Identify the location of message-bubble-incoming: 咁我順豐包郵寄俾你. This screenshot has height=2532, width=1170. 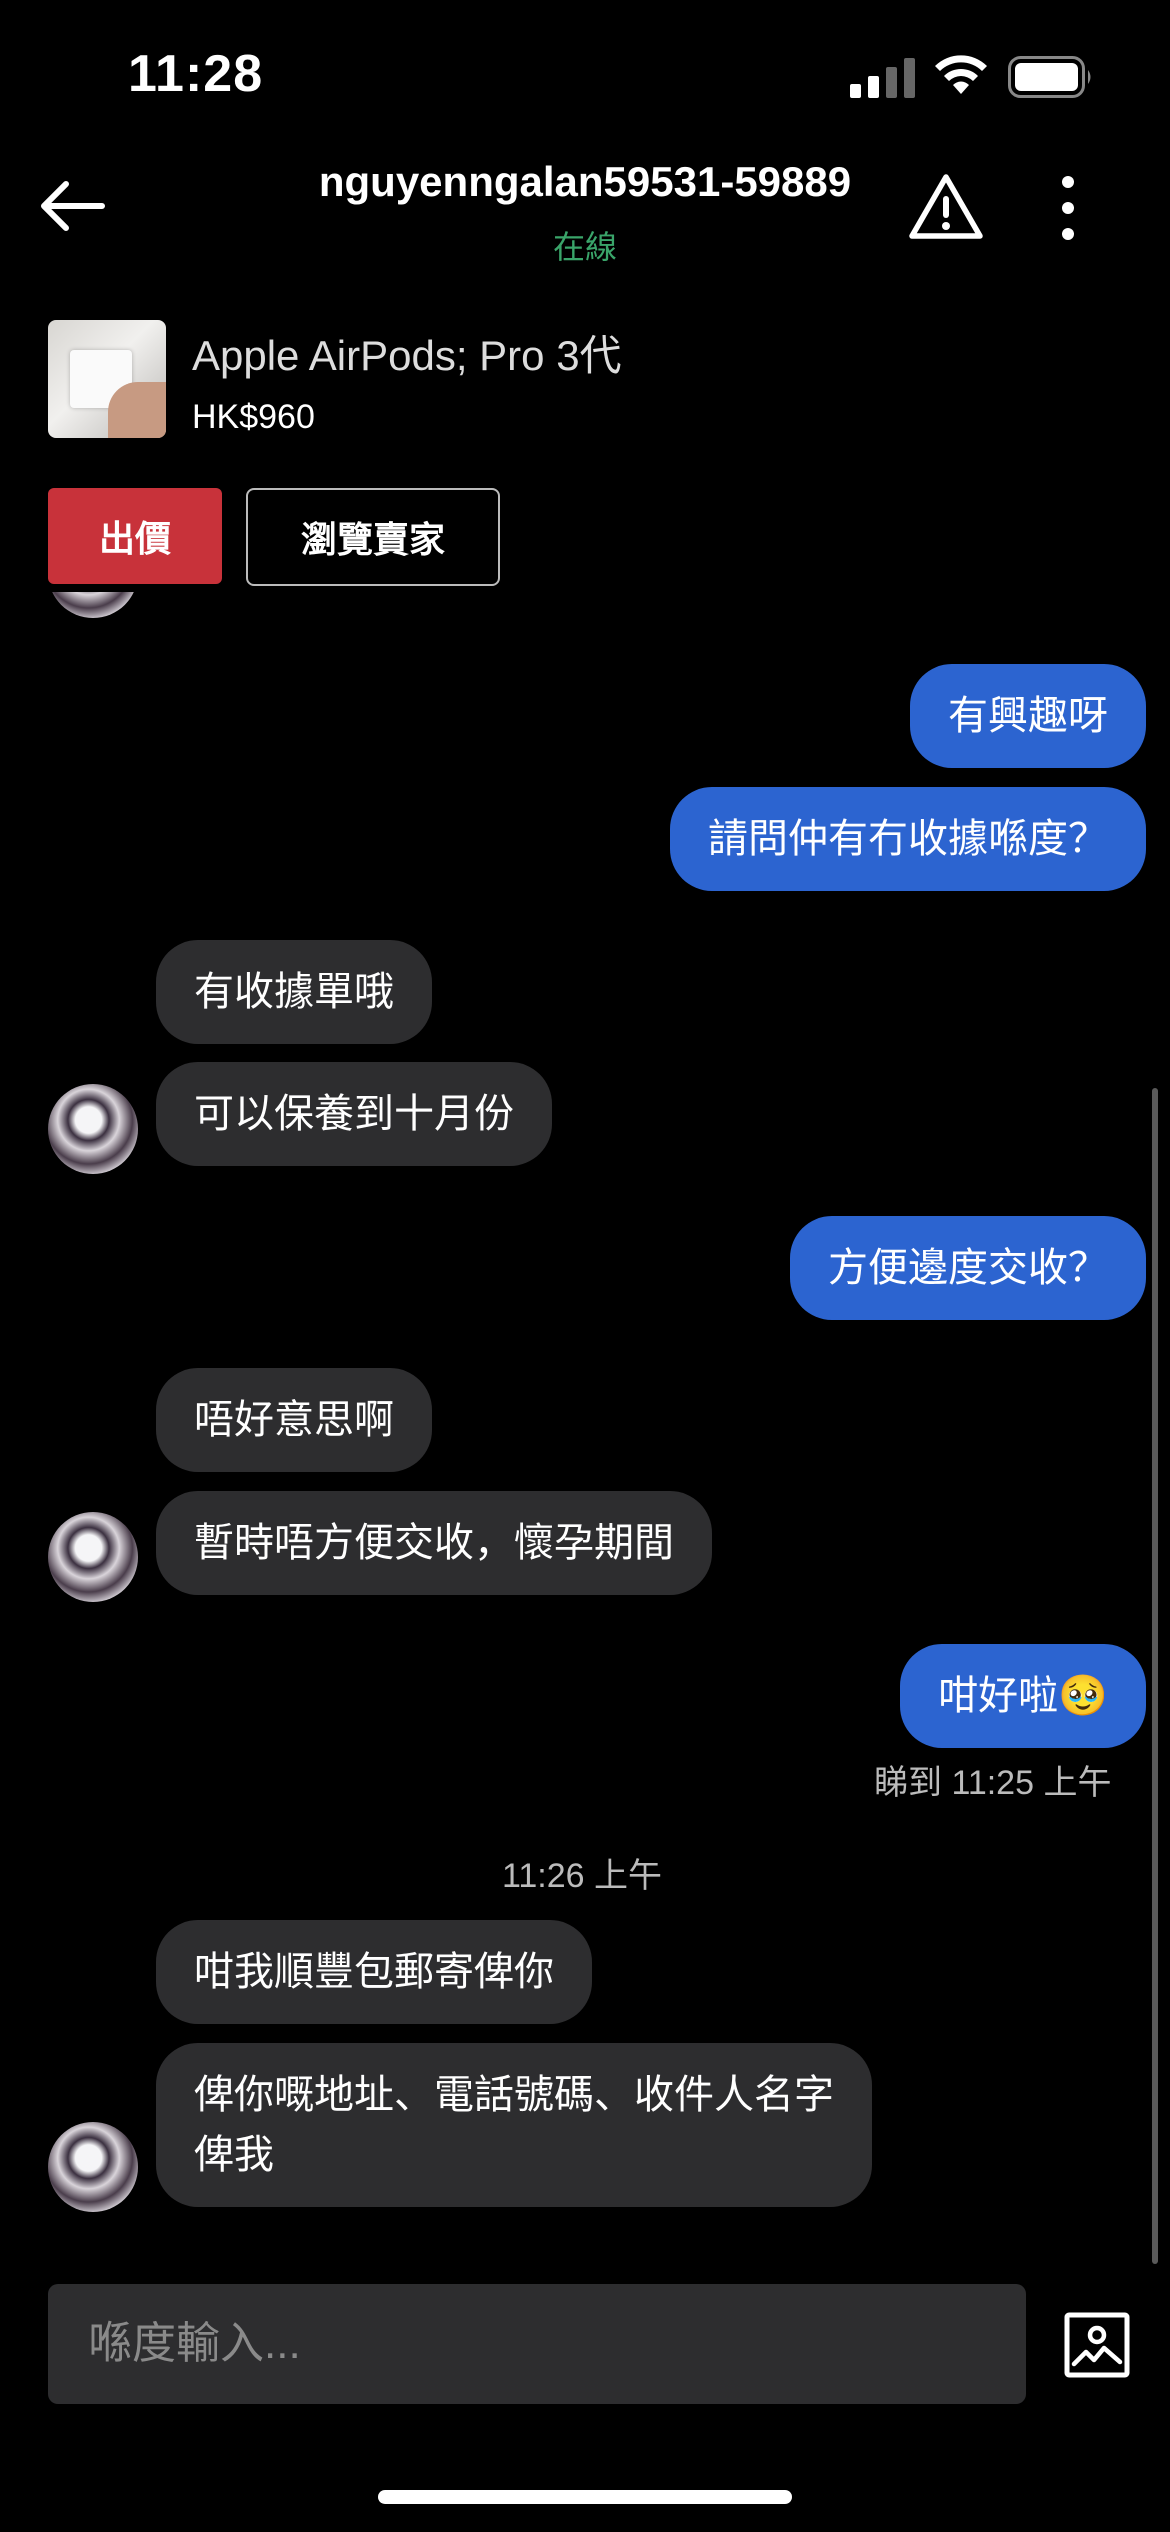
(374, 1972).